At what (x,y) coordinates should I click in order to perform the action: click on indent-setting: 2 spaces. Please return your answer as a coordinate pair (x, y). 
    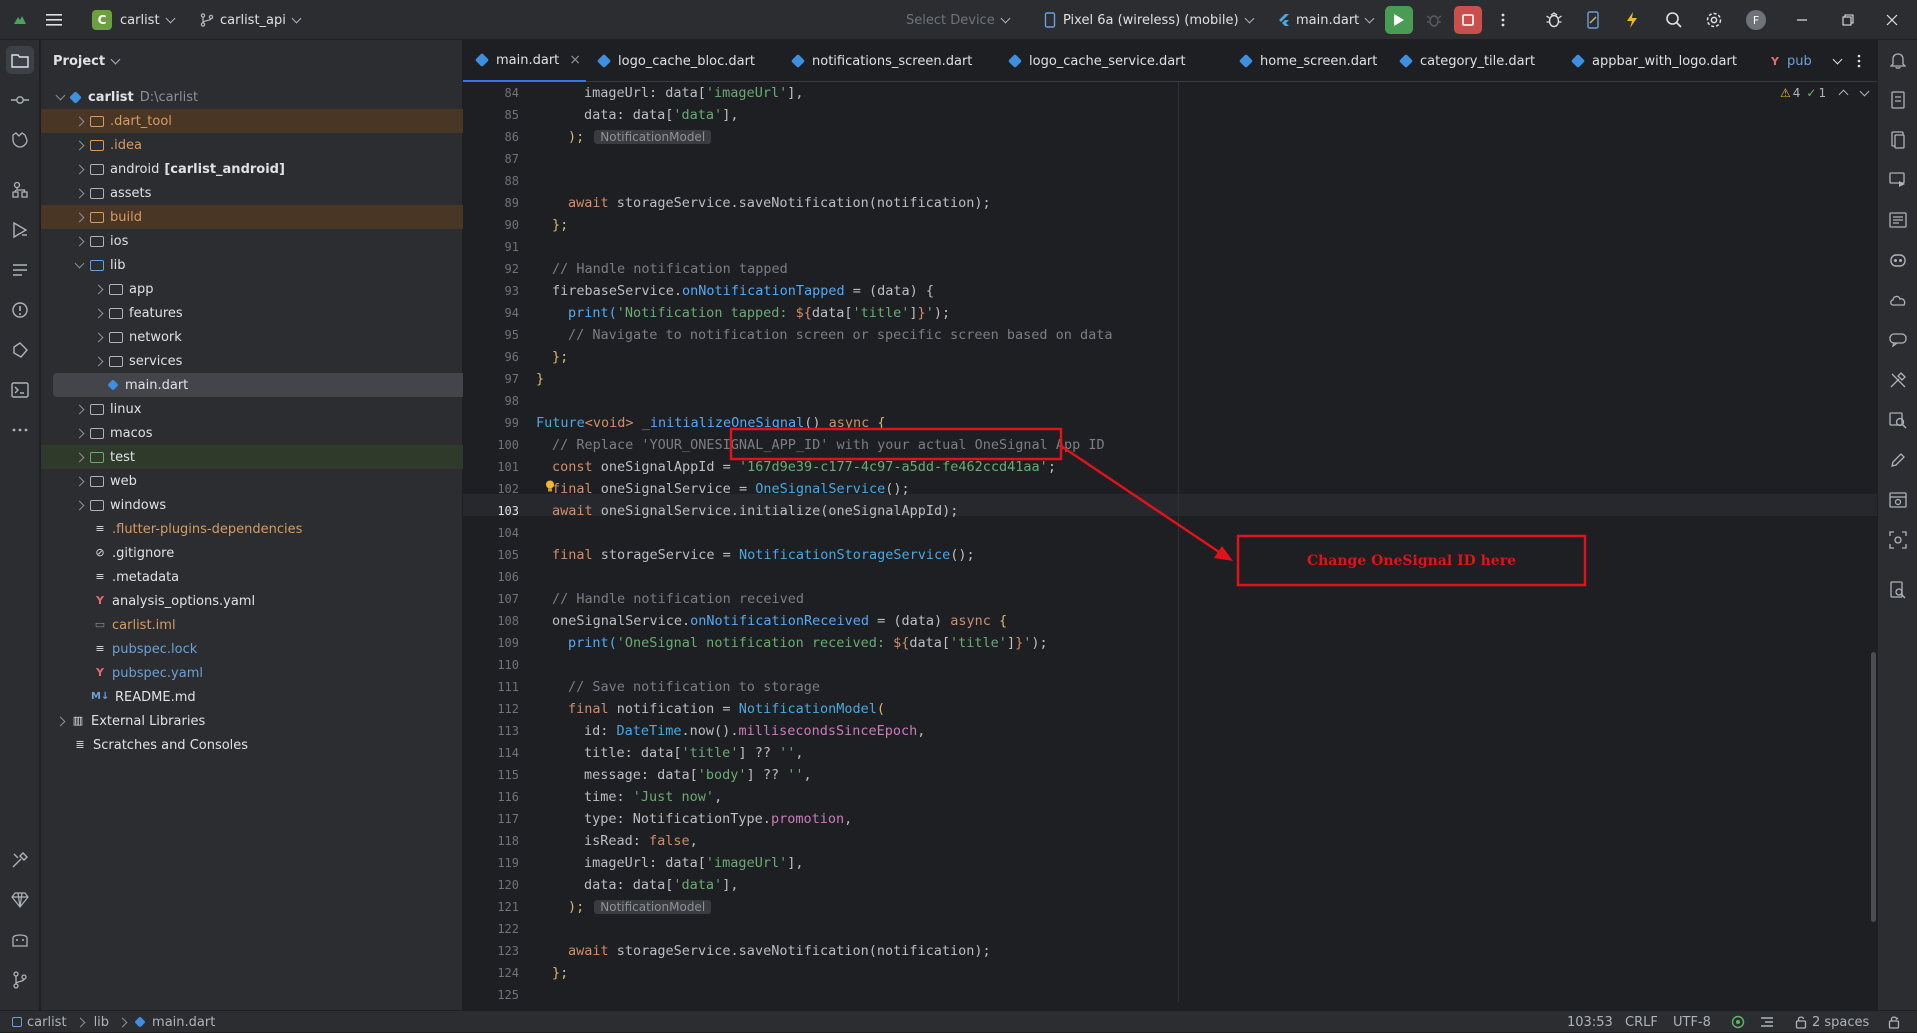
    Looking at the image, I should click on (1832, 1022).